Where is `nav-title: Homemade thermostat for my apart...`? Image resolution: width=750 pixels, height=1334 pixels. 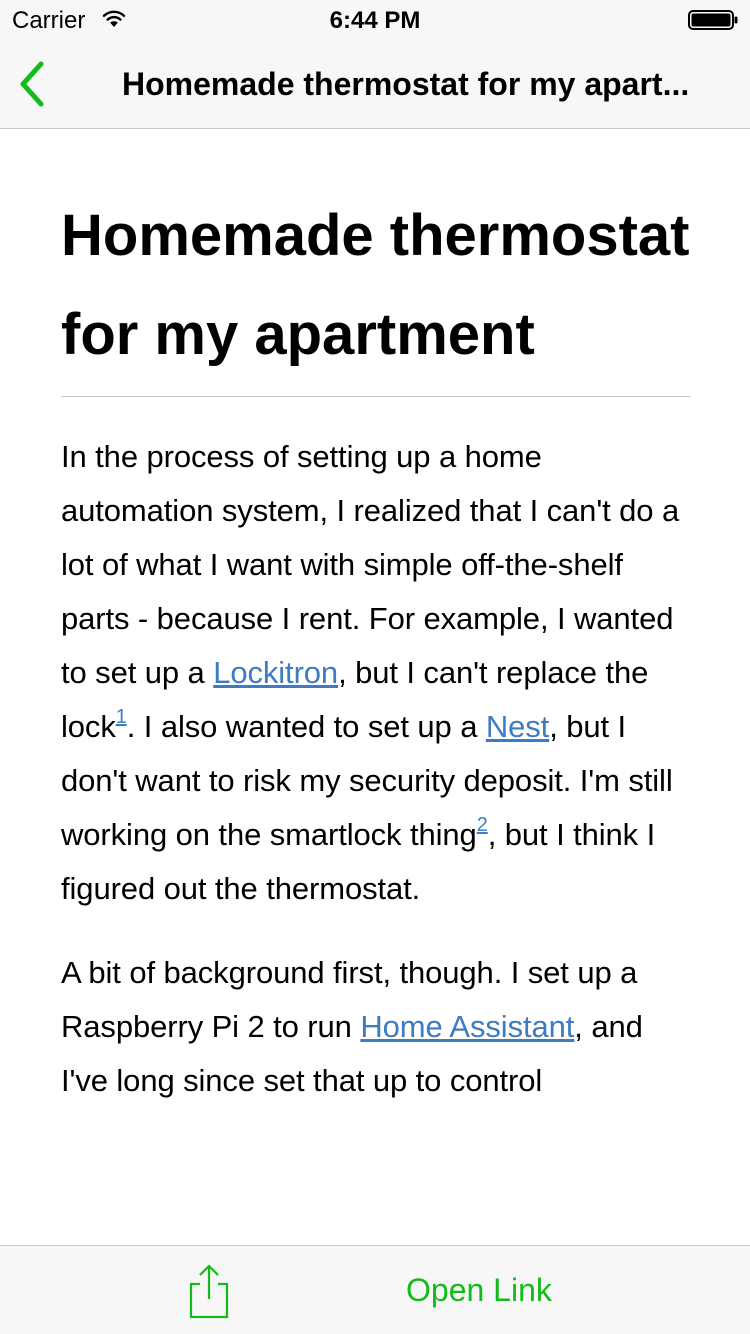 nav-title: Homemade thermostat for my apart... is located at coordinates (406, 84).